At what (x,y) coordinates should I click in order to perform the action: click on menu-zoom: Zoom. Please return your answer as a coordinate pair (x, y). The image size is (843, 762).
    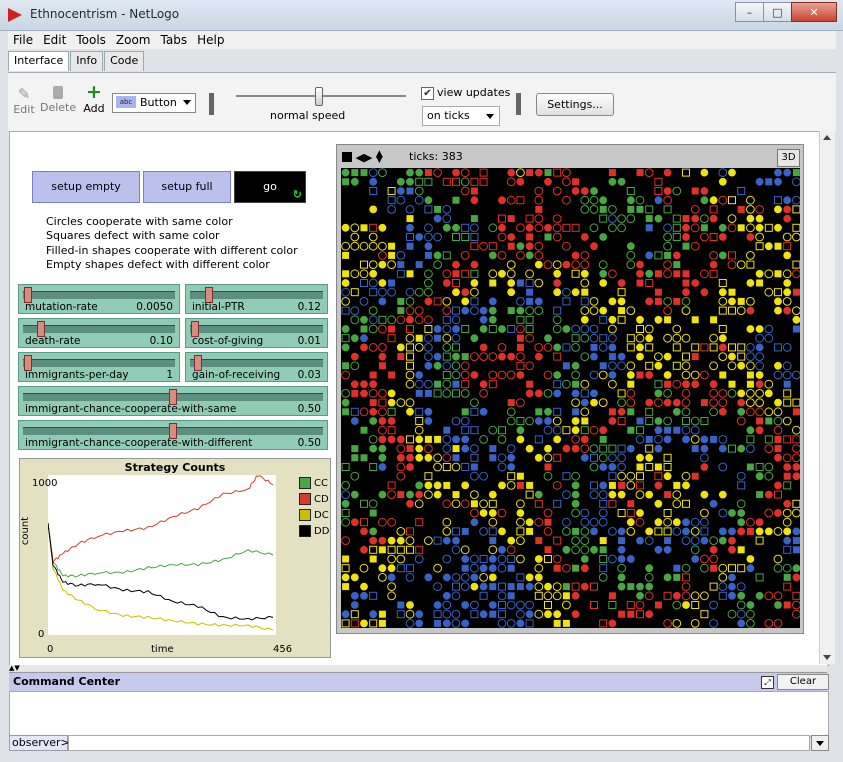
    Looking at the image, I should click on (133, 40).